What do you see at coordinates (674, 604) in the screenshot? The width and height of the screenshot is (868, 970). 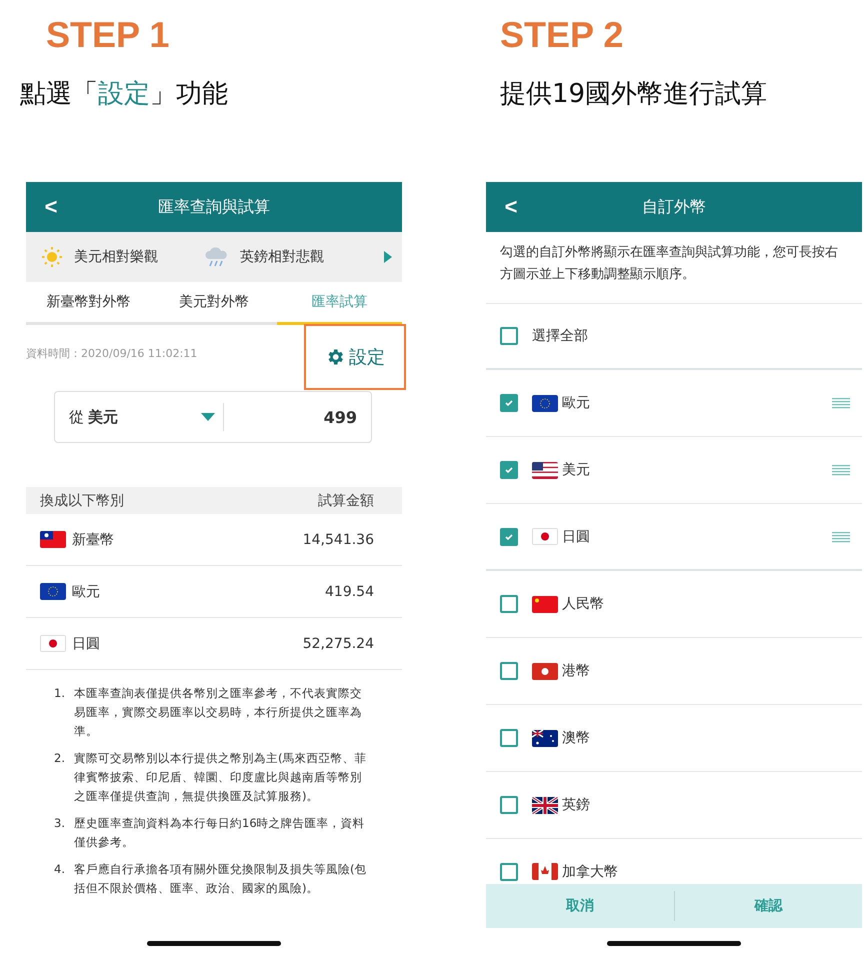 I see `currency-row: 人民幣` at bounding box center [674, 604].